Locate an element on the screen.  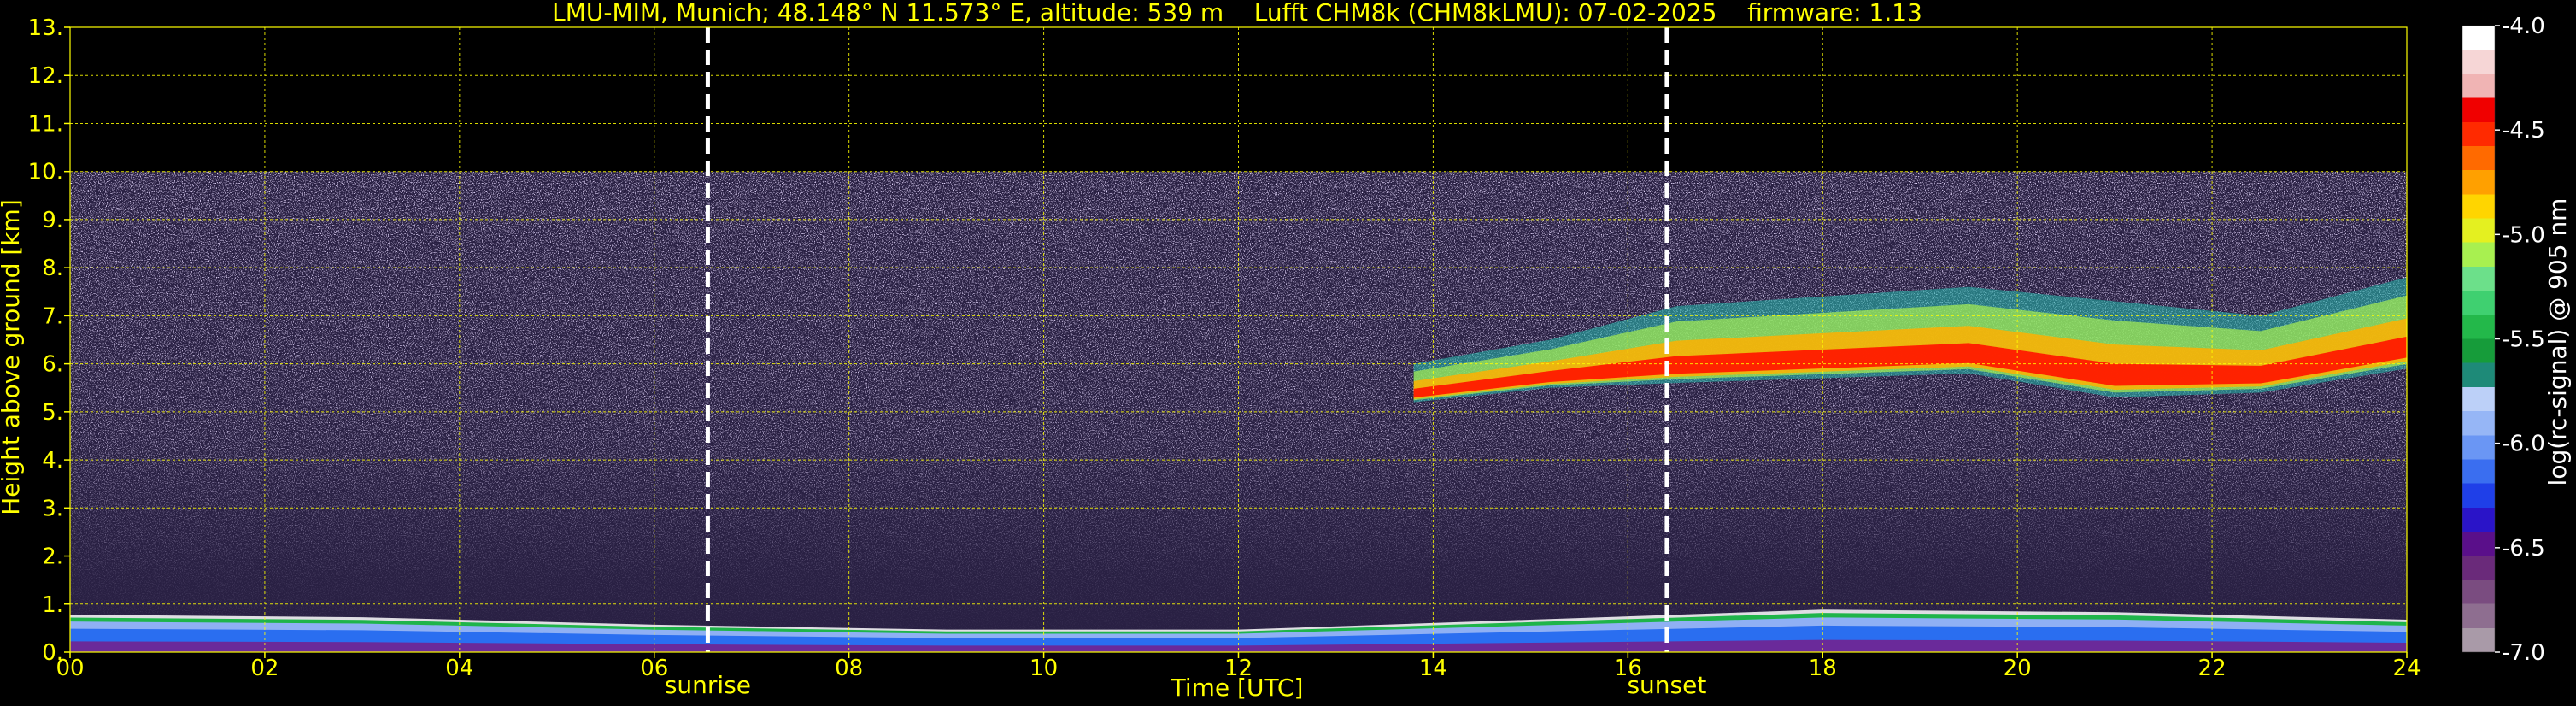
colorbar-tick-label: -4.5 is located at coordinates (2523, 131).